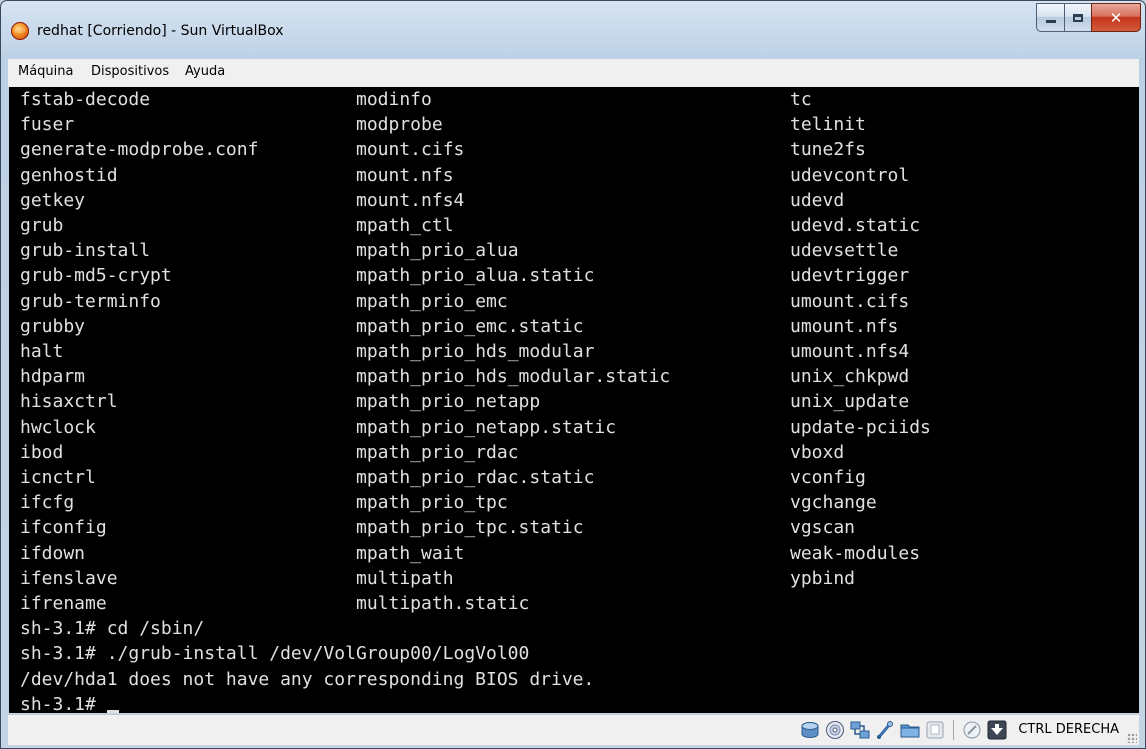 The width and height of the screenshot is (1146, 749). What do you see at coordinates (53, 326) in the screenshot?
I see `terminal-list-entry: grubby` at bounding box center [53, 326].